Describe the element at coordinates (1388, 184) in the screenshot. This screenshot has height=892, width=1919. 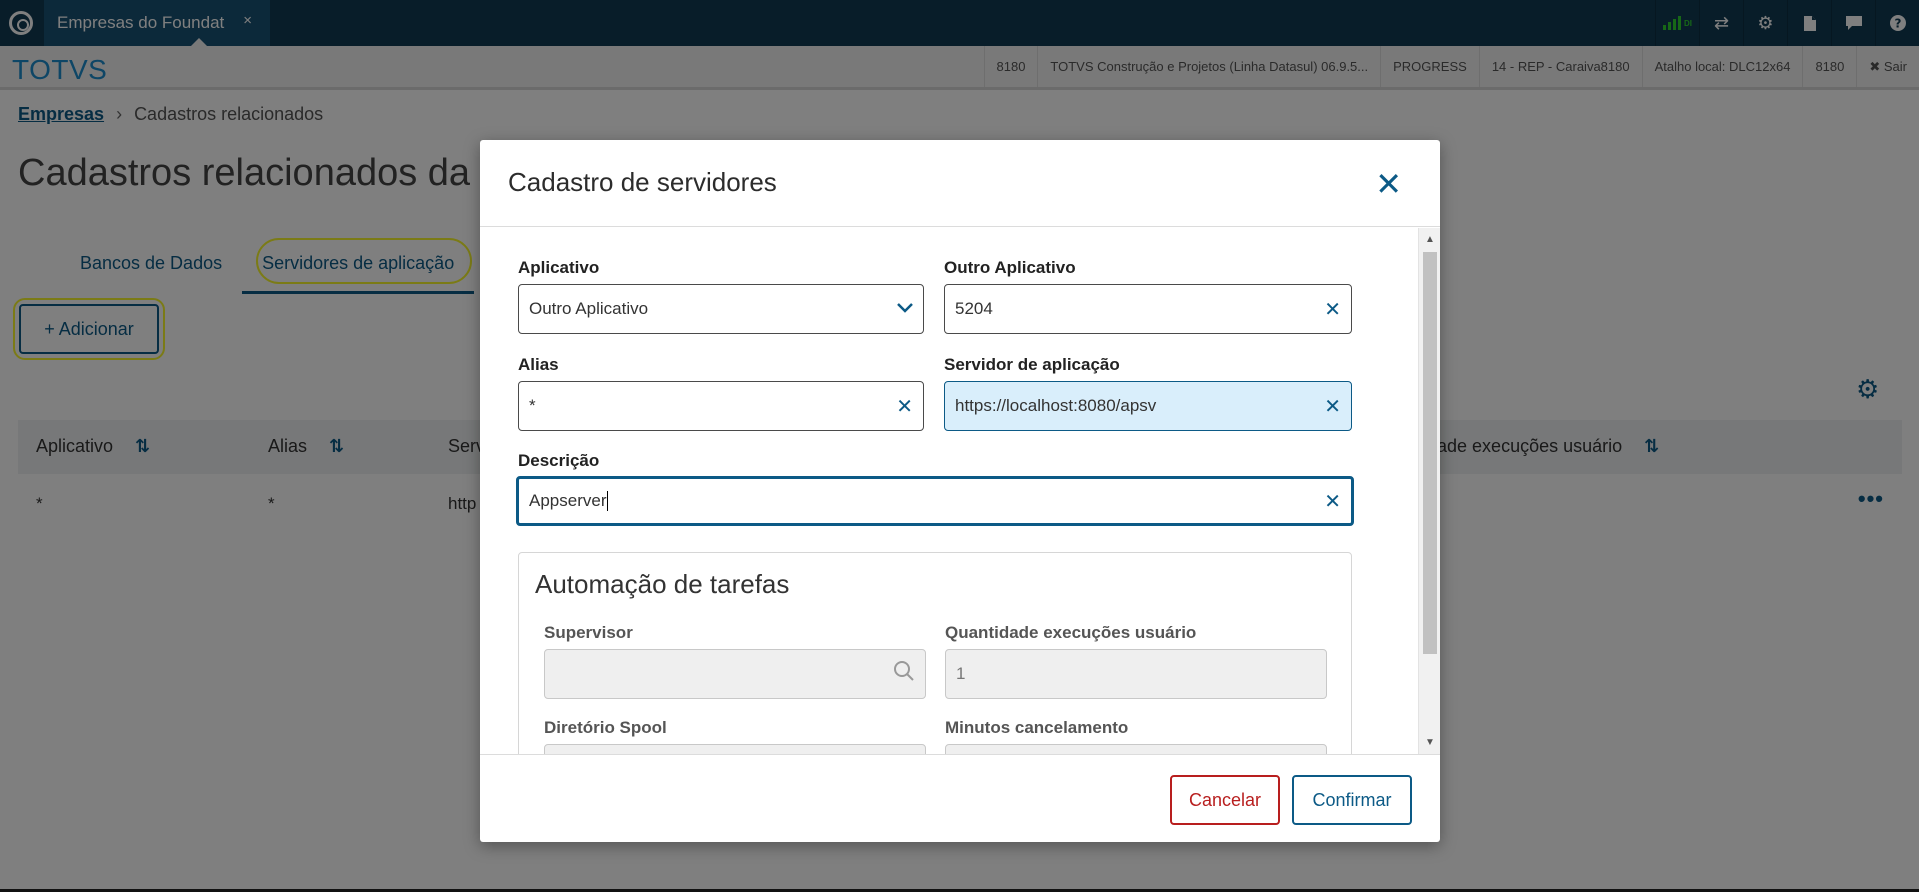
I see `close-icon: ✕` at that location.